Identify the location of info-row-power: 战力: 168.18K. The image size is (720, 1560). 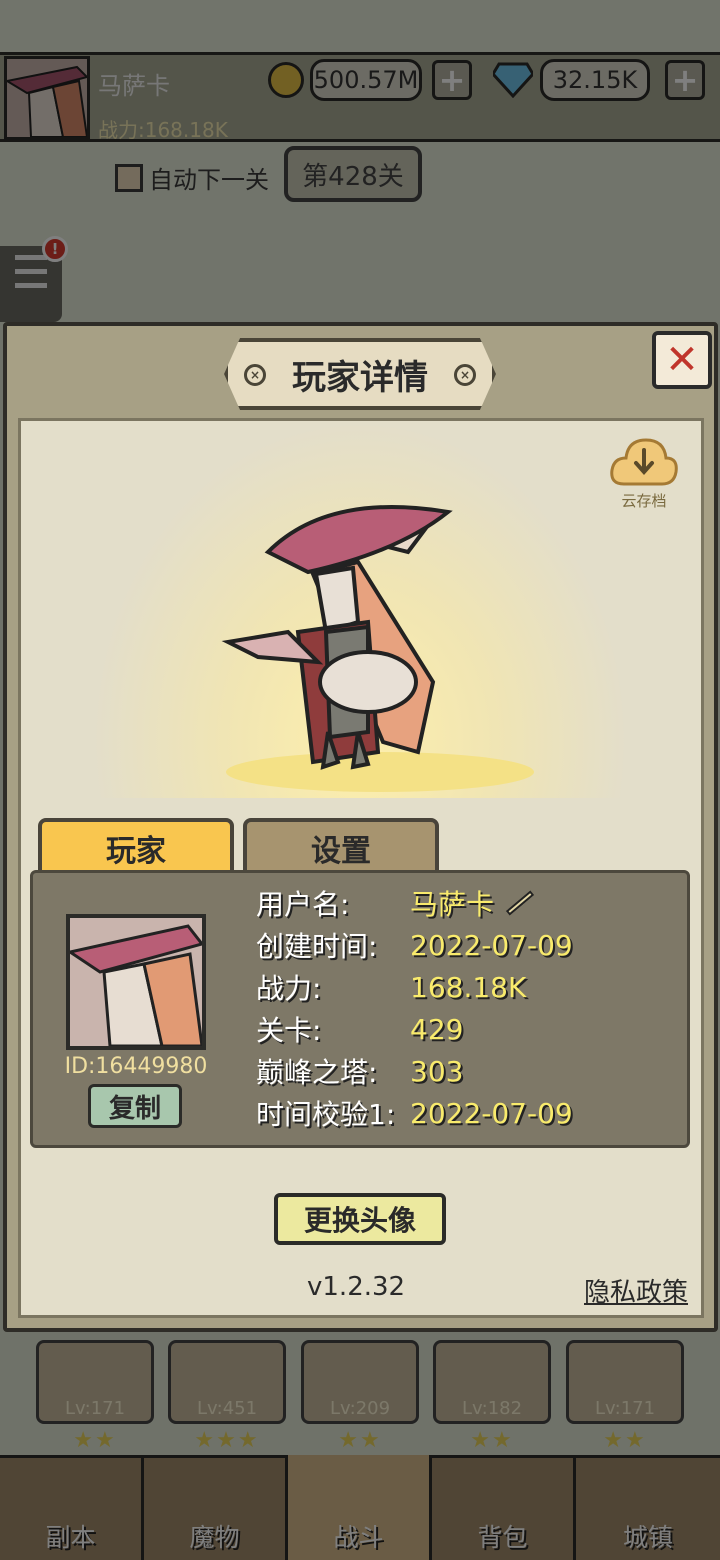
(391, 987).